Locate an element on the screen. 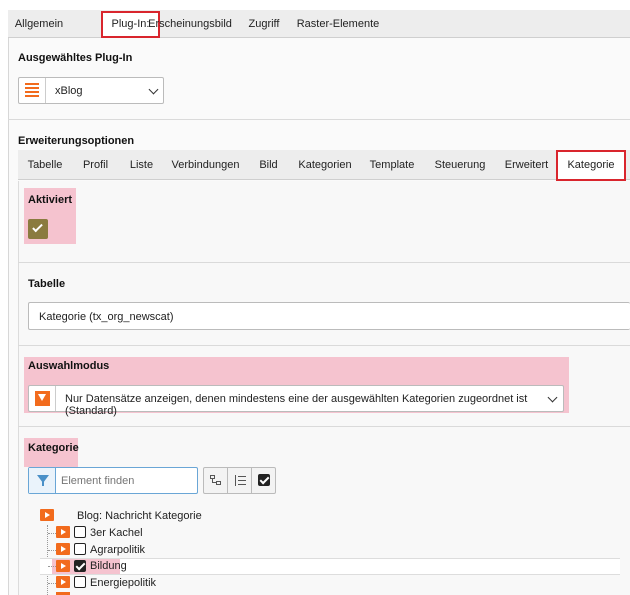 The image size is (630, 595). tree-item-label: Bildung is located at coordinates (108, 566).